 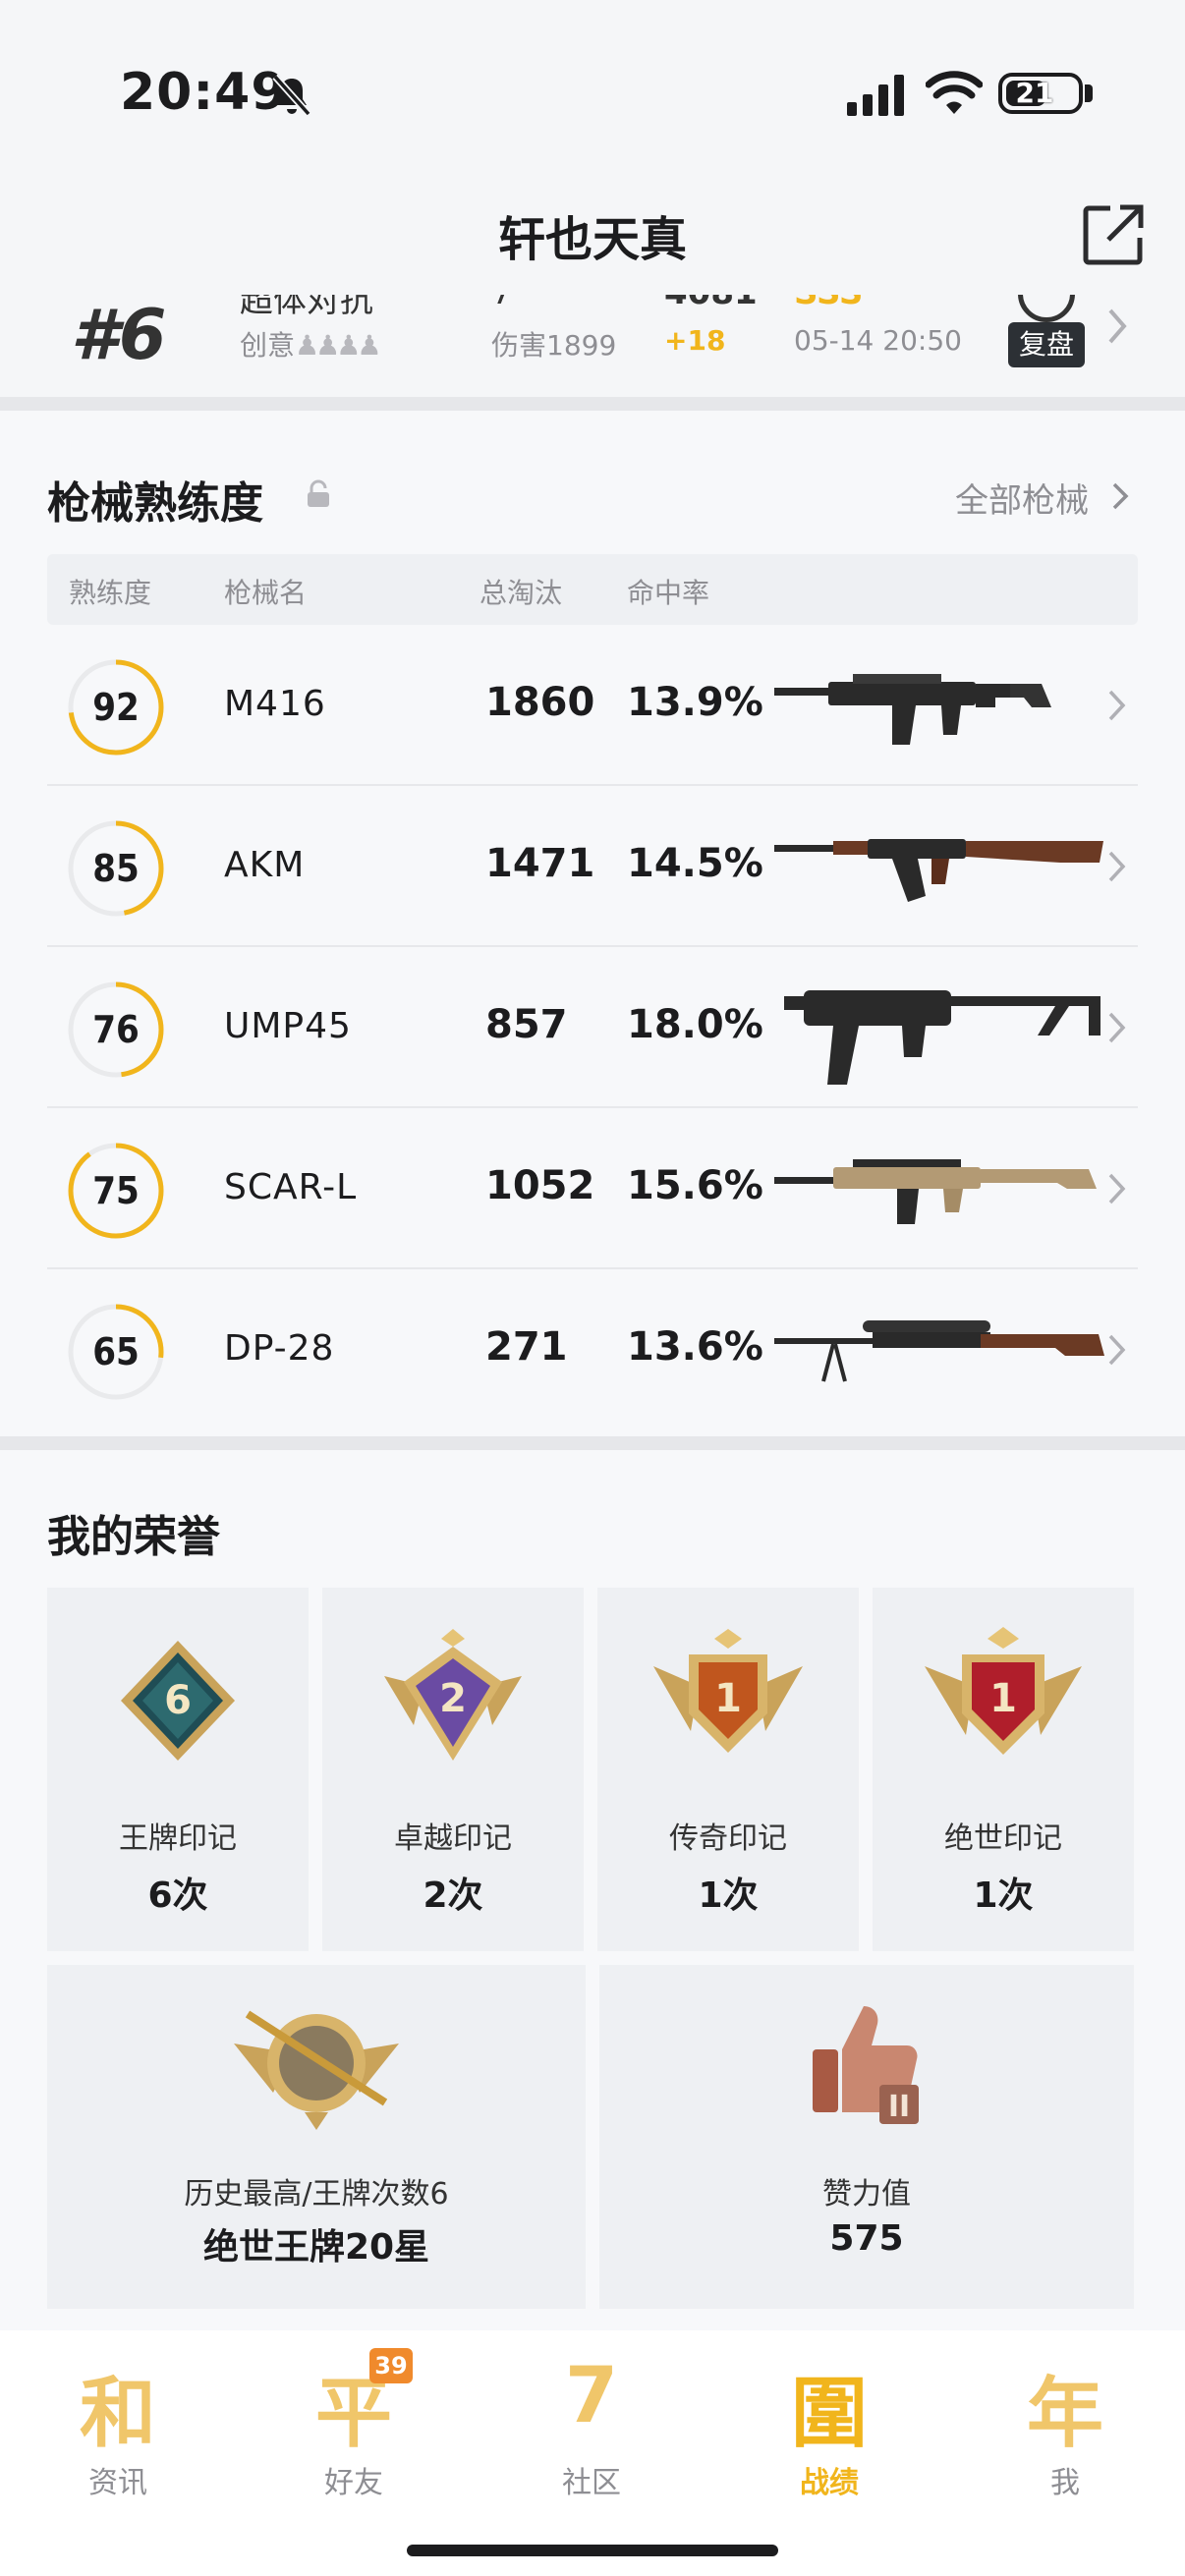 What do you see at coordinates (353, 2483) in the screenshot?
I see `tab-label: 好友` at bounding box center [353, 2483].